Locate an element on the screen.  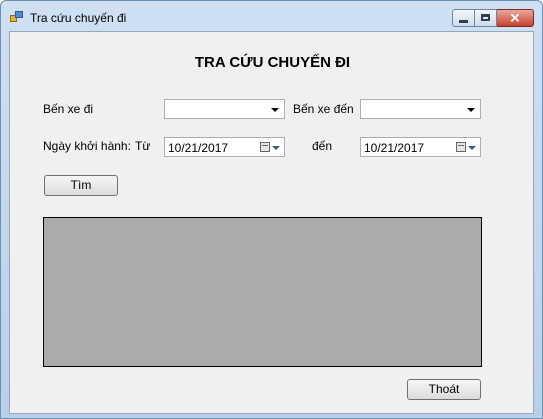
window-title: Tra cứu chuyến đi is located at coordinates (78, 18).